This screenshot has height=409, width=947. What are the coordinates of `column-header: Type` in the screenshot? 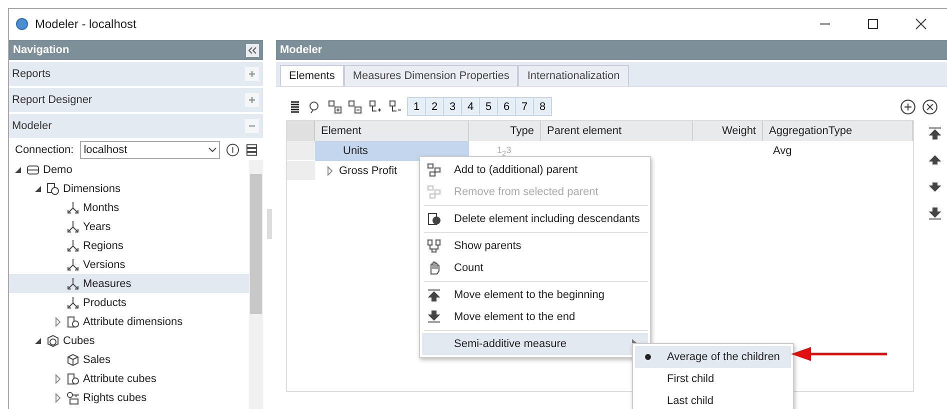 It's located at (505, 131).